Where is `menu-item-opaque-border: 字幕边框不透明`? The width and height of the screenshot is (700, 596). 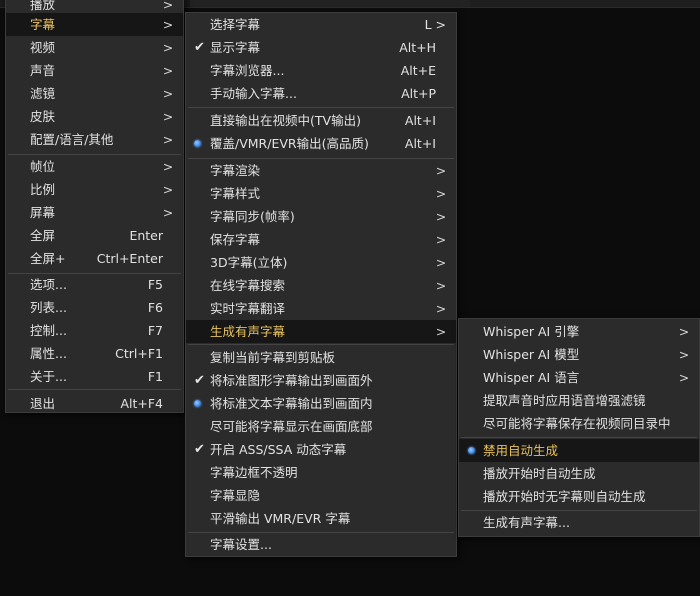
menu-item-opaque-border: 字幕边框不透明 is located at coordinates (321, 472).